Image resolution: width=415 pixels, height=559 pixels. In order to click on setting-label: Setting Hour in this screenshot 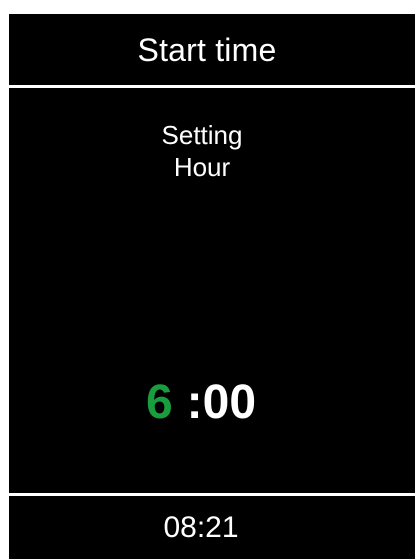, I will do `click(212, 151)`.